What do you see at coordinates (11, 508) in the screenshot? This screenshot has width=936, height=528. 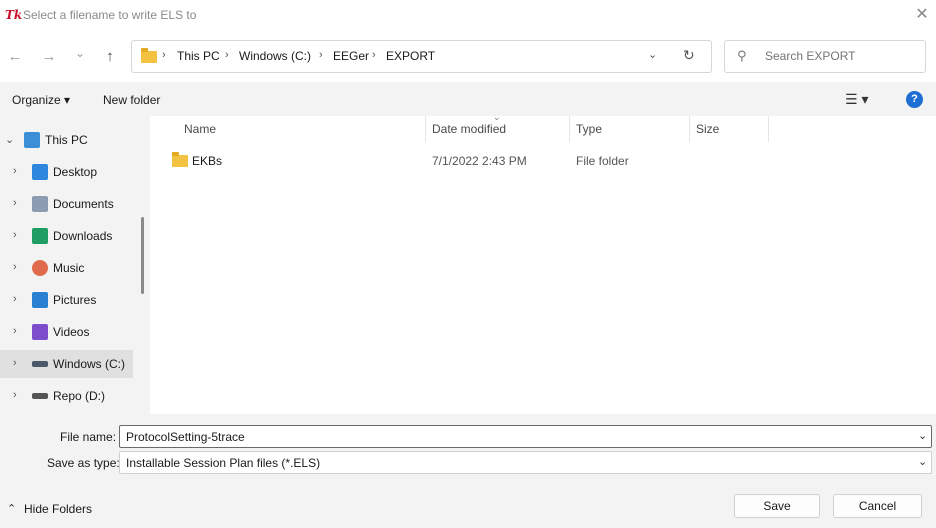 I see `chevron-up-icon: ⌃` at bounding box center [11, 508].